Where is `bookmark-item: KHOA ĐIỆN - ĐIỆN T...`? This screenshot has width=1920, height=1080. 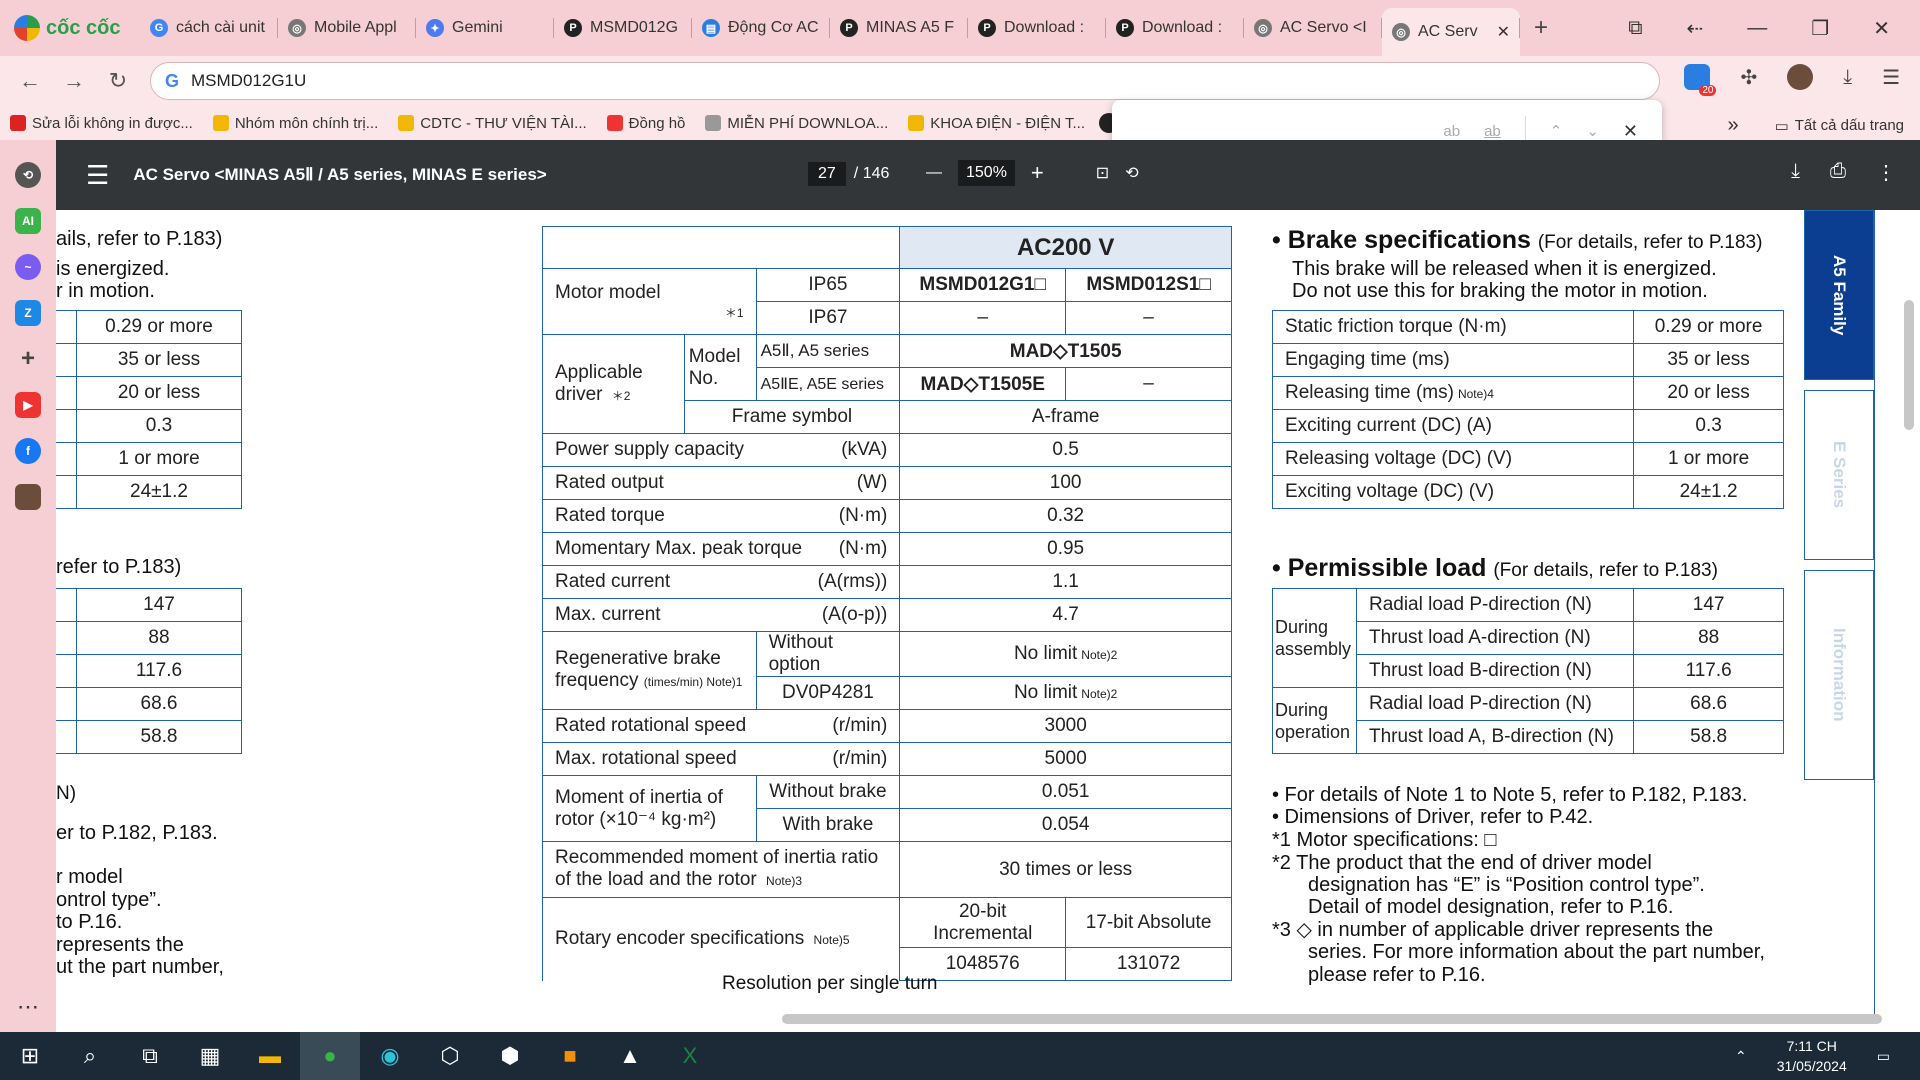 bookmark-item: KHOA ĐIỆN - ĐIỆN T... is located at coordinates (996, 123).